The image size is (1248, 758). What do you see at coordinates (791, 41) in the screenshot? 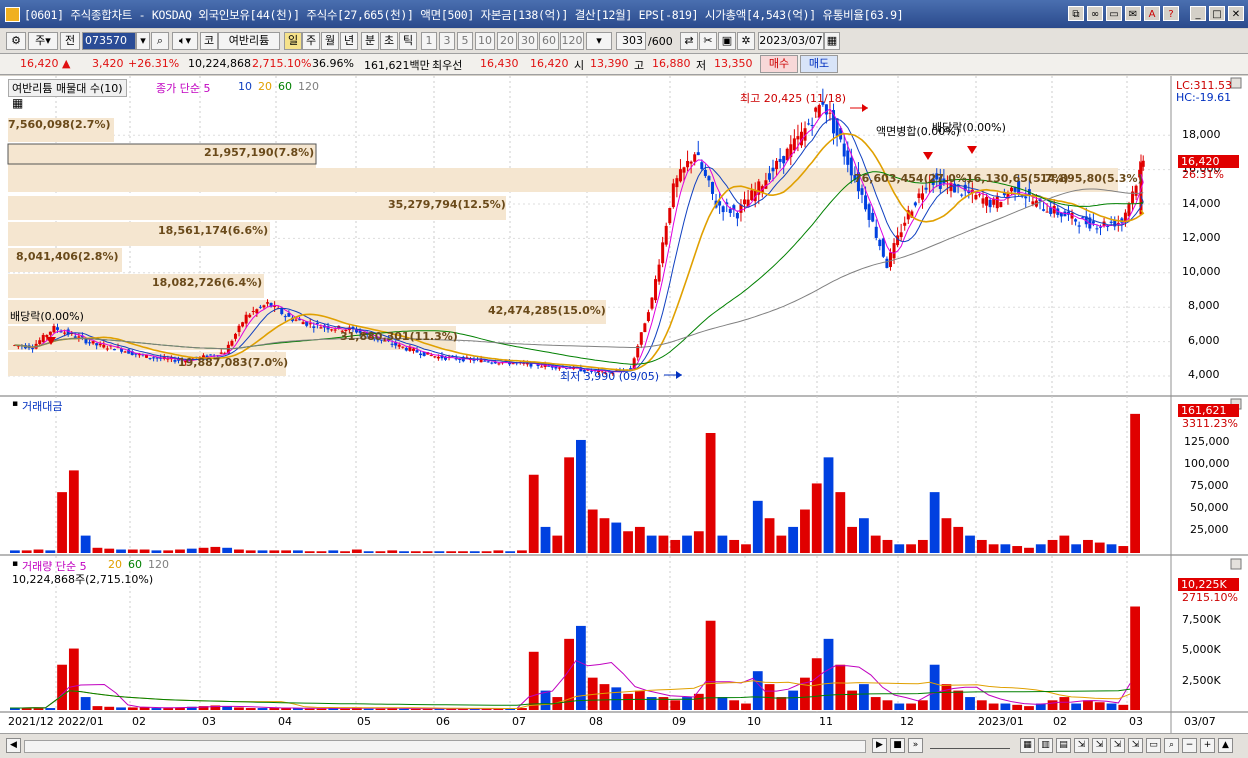
I see `date-input: 2023/03/07` at bounding box center [791, 41].